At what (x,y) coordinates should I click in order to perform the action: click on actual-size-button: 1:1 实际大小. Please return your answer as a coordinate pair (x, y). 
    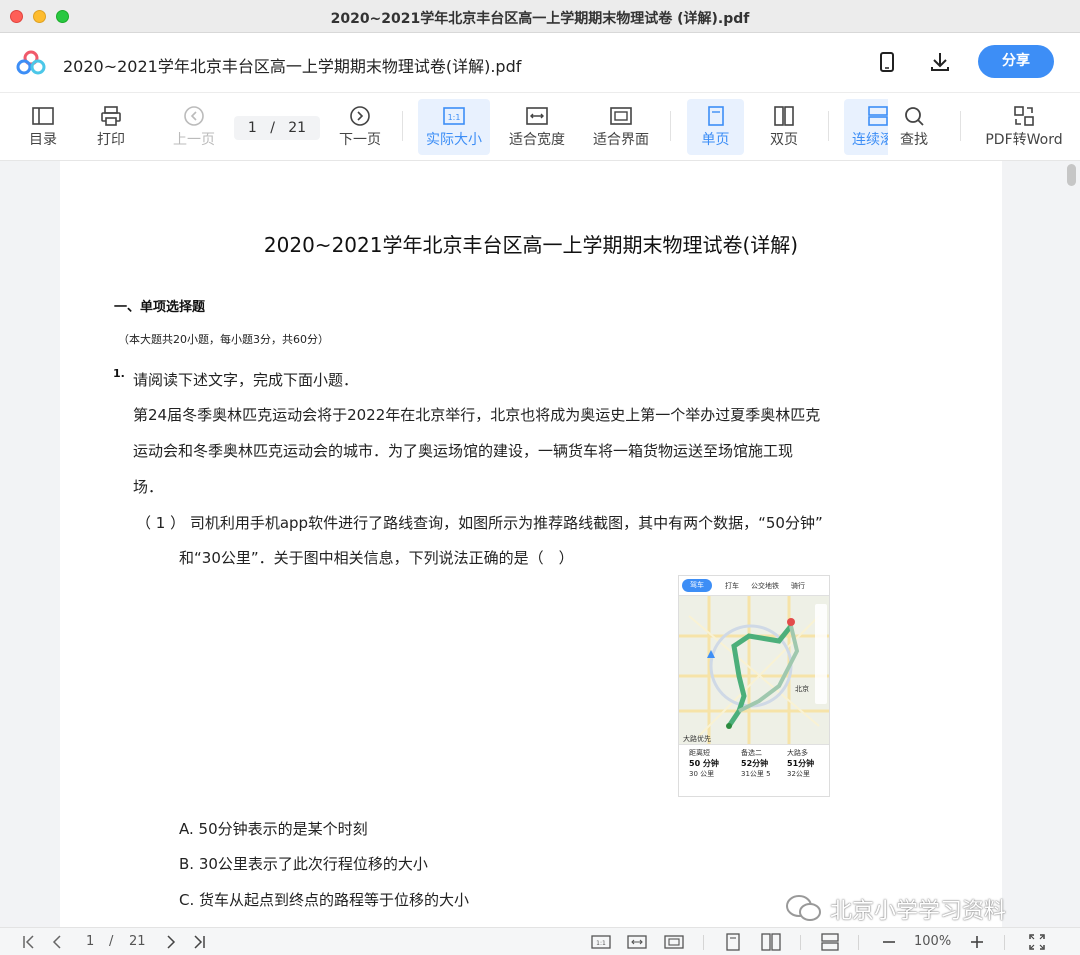
    Looking at the image, I should click on (454, 127).